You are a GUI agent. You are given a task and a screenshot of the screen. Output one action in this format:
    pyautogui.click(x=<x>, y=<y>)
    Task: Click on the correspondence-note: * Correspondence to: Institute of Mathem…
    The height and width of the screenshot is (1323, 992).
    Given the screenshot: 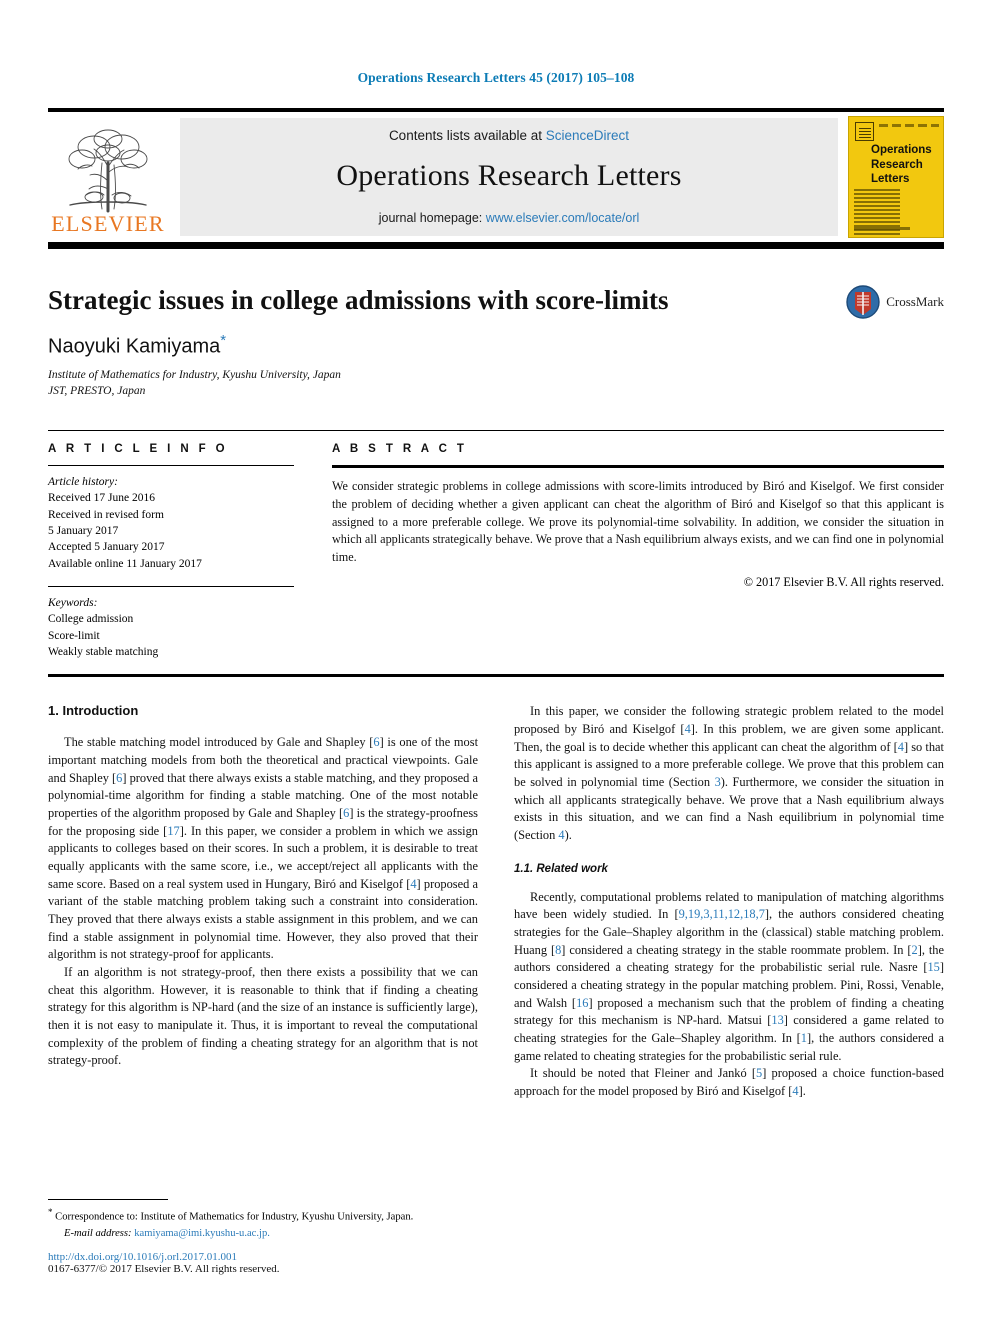 What is the action you would take?
    pyautogui.click(x=258, y=1215)
    